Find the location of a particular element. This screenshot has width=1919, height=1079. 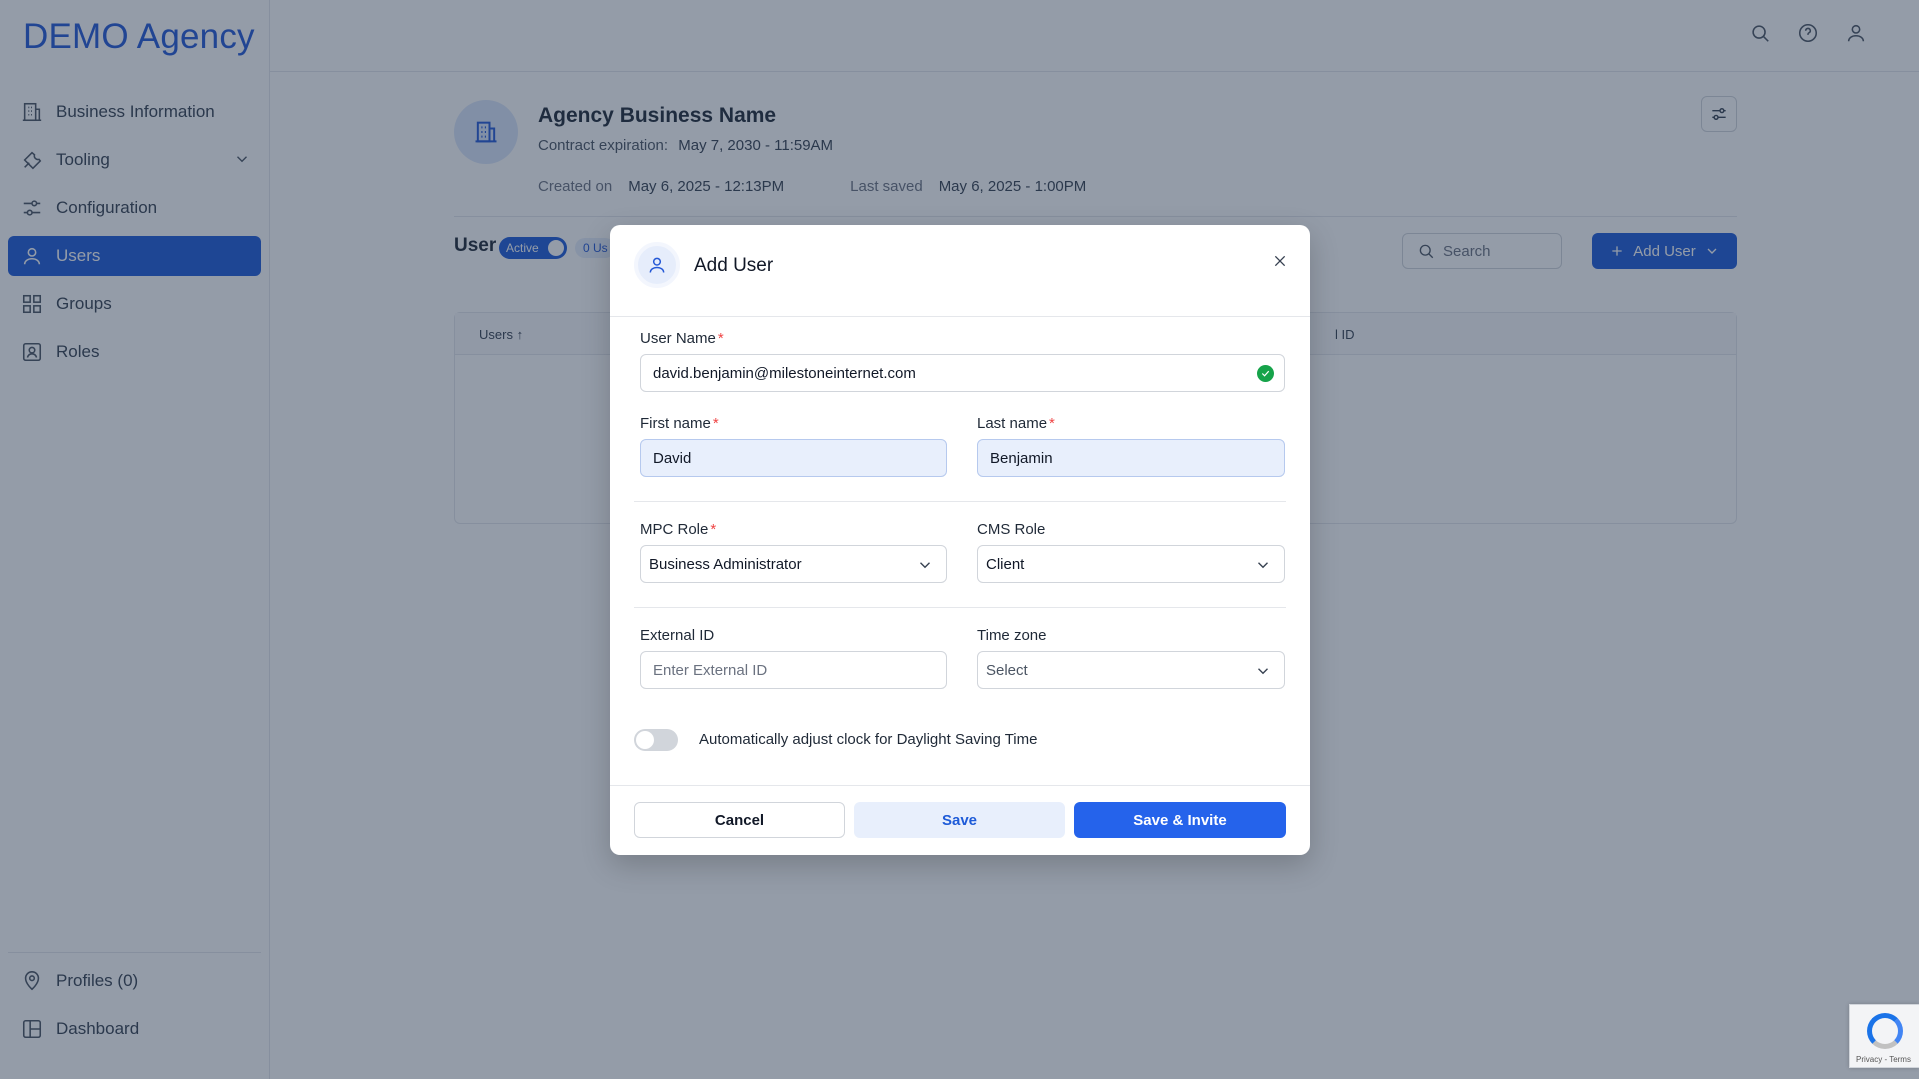

modal-footer: Cancel Save Save & Invite is located at coordinates (960, 820).